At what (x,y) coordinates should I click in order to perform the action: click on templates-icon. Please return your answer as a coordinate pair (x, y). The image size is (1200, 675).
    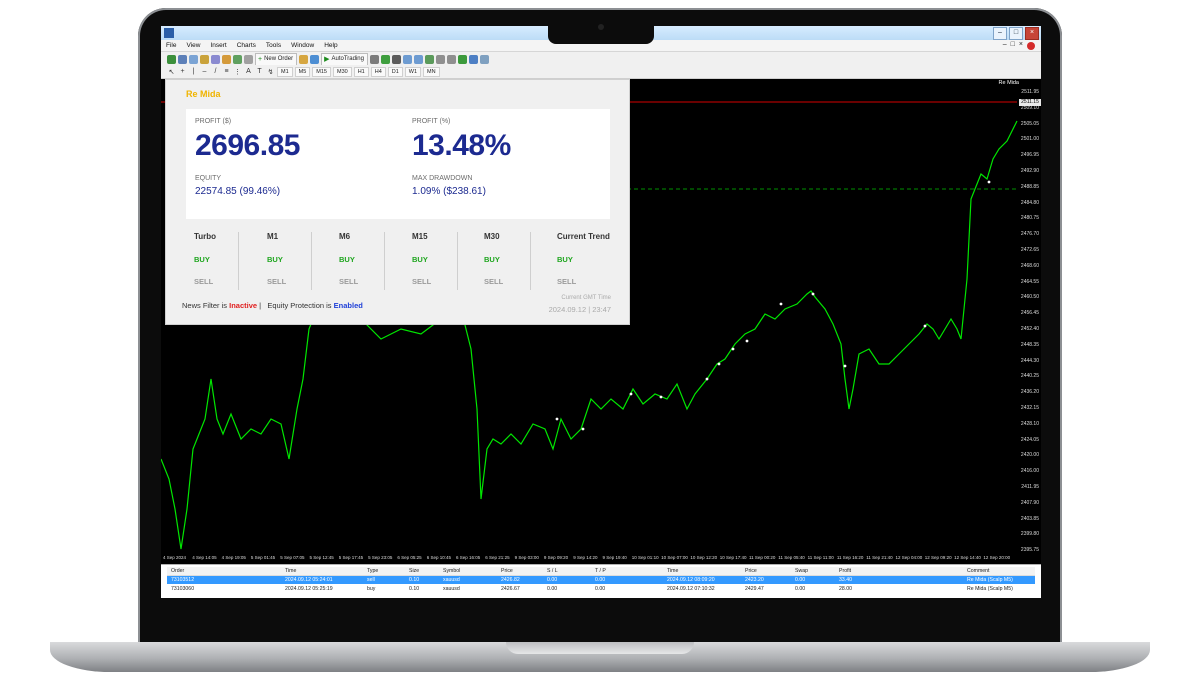
    Looking at the image, I should click on (484, 59).